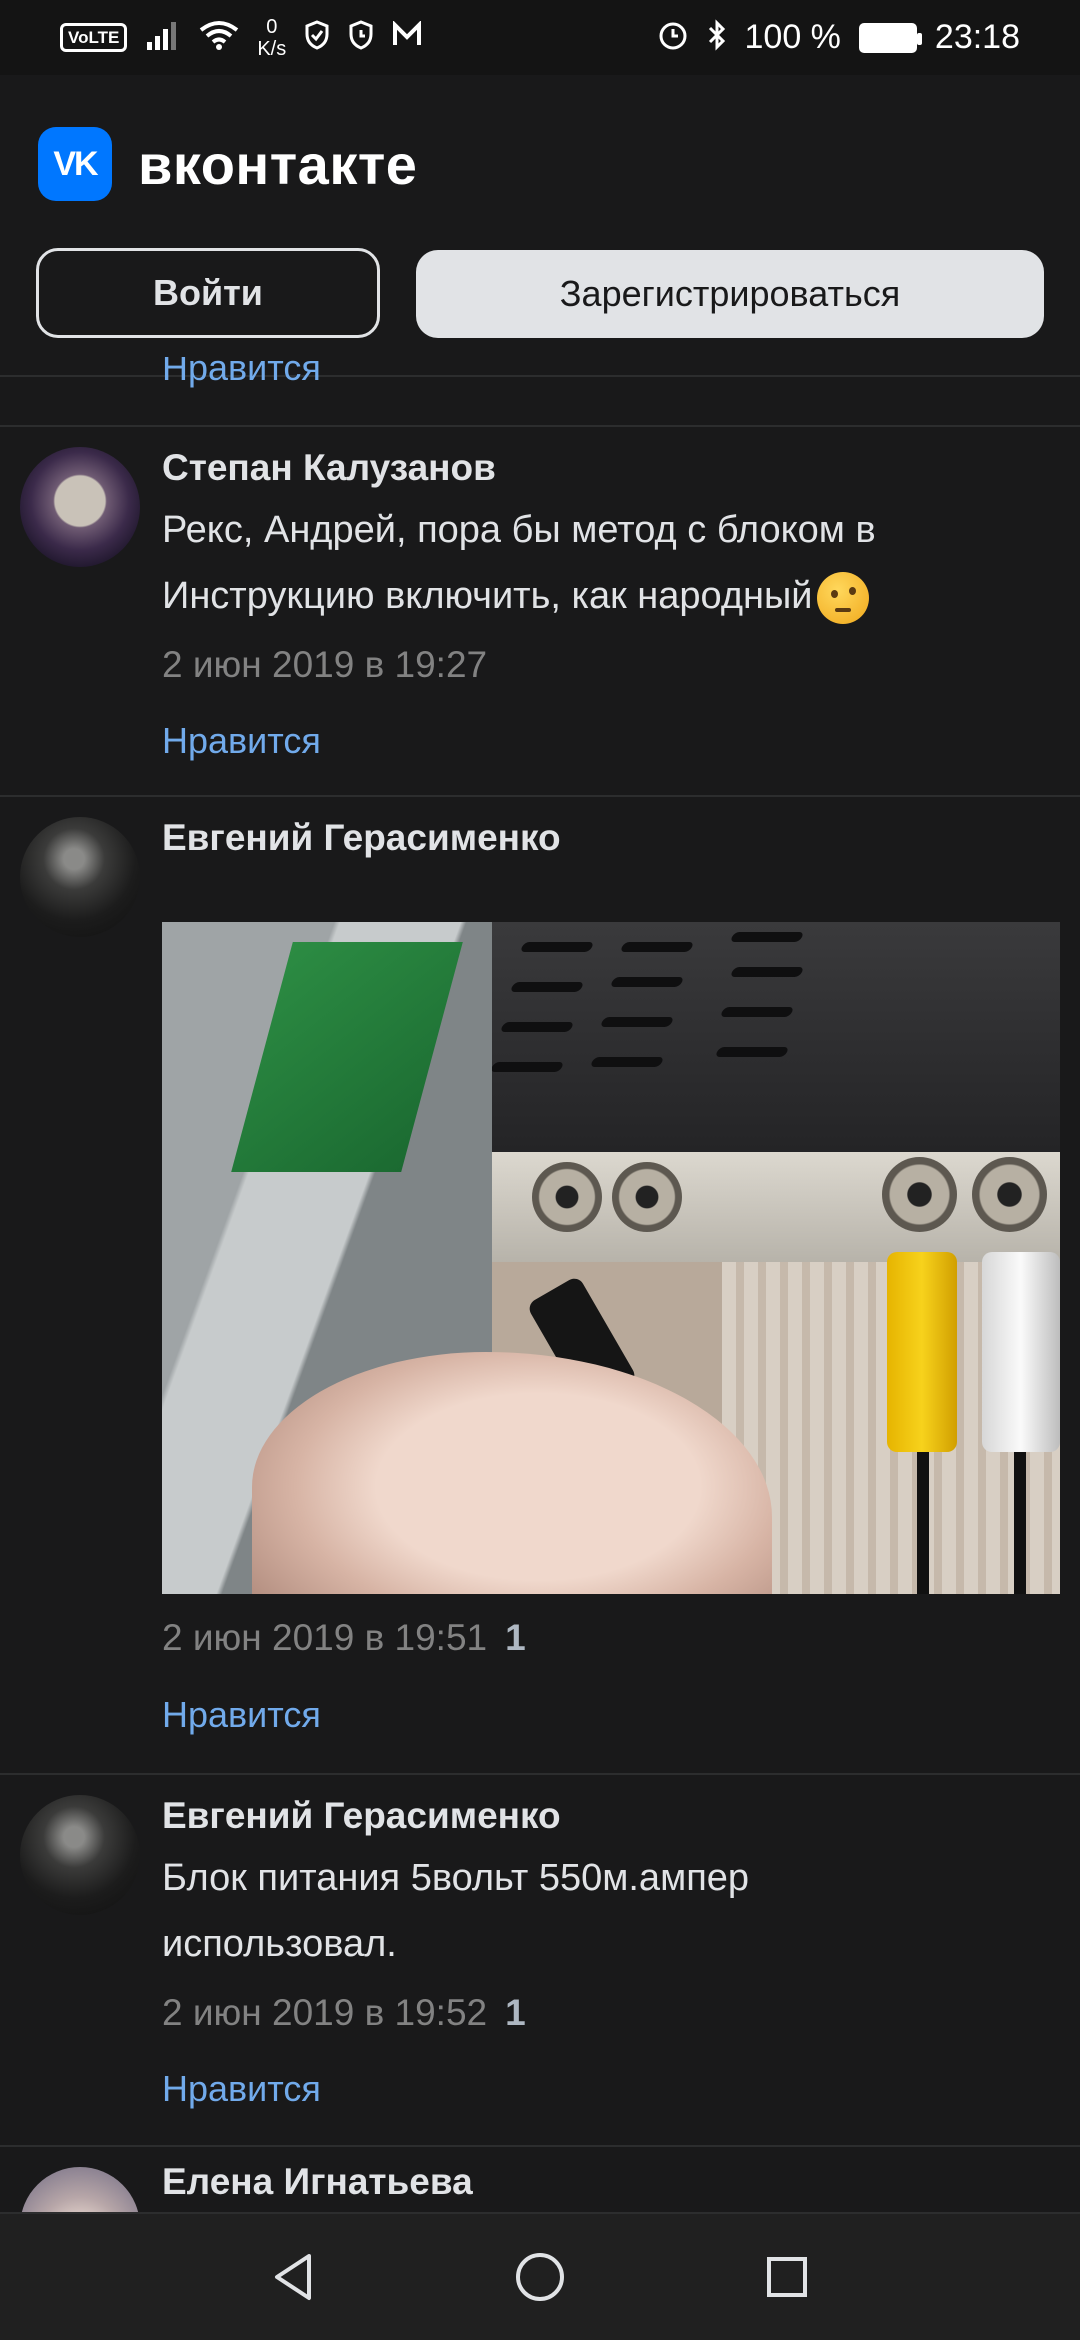  What do you see at coordinates (324, 1638) in the screenshot?
I see `comment-date: 2 июн 2019 в 19:51` at bounding box center [324, 1638].